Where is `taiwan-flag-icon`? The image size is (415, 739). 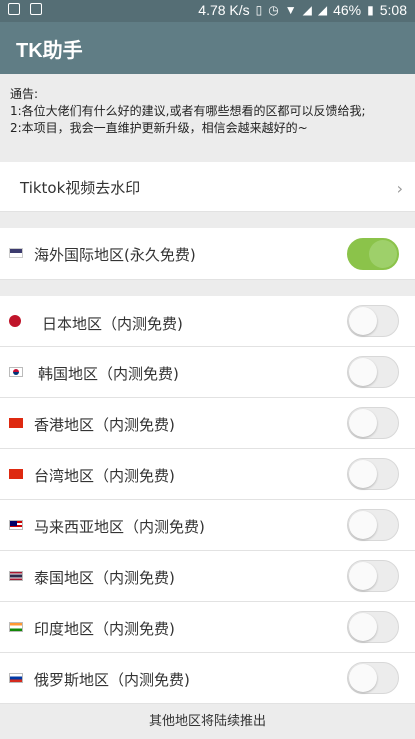
taiwan-flag-icon is located at coordinates (16, 474).